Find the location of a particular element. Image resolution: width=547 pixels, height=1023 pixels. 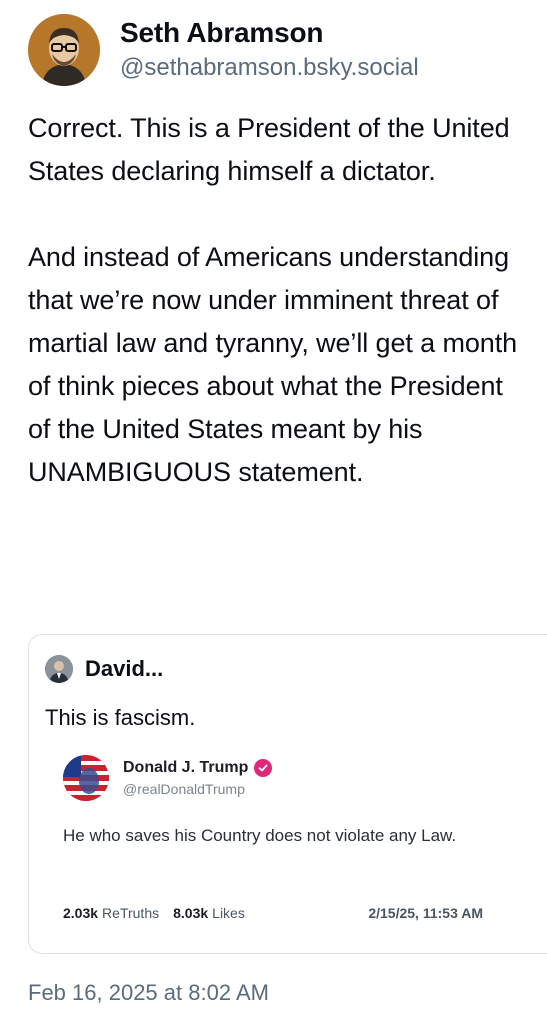

embedded-author-avatar is located at coordinates (86, 778).